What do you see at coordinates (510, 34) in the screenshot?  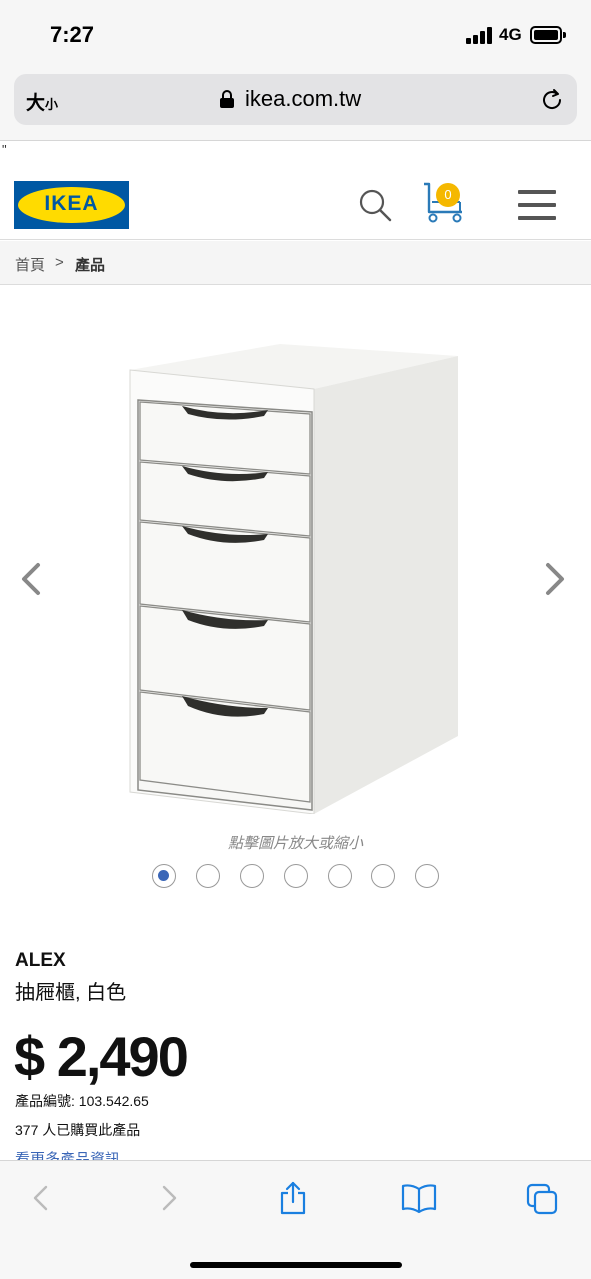 I see `network-type: 4G` at bounding box center [510, 34].